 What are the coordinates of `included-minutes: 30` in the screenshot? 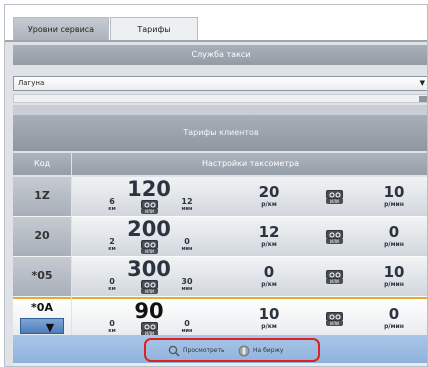 It's located at (187, 281).